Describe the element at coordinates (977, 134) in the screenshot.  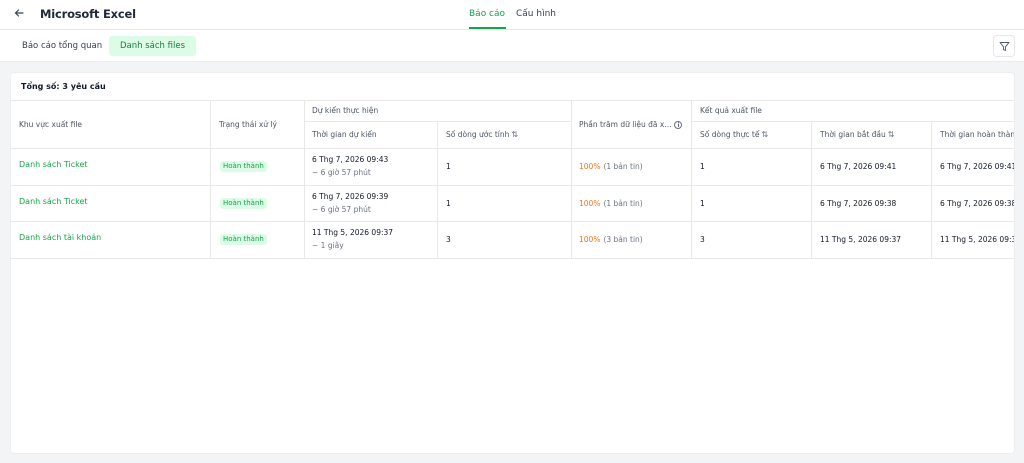
I see `header-end-time: Thời gian hoàn thàn` at that location.